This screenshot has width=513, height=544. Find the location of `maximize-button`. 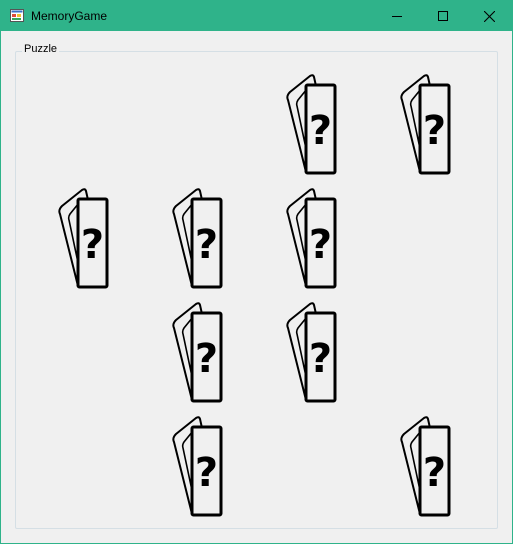

maximize-button is located at coordinates (443, 16).